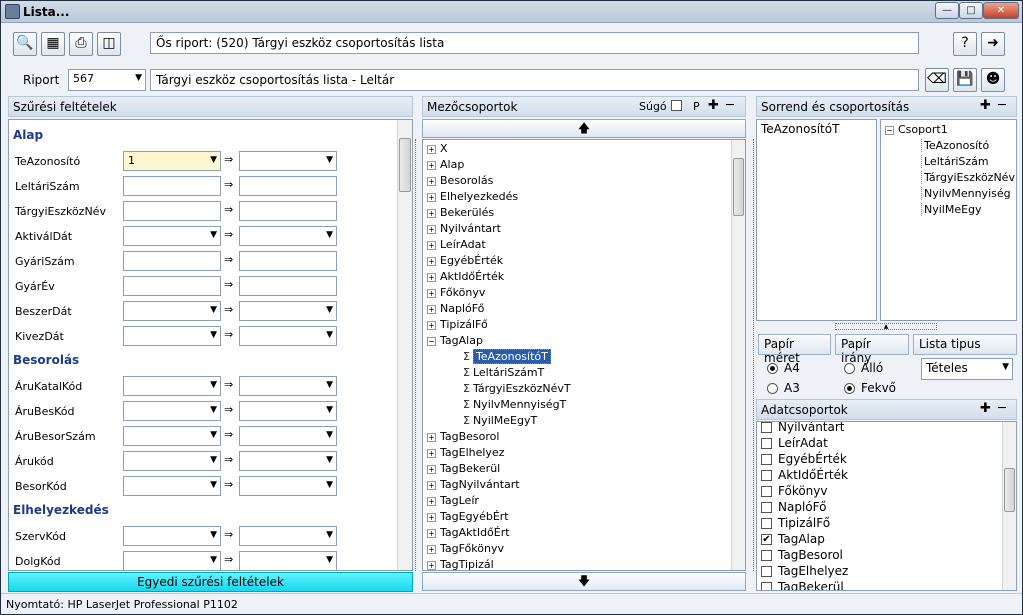  What do you see at coordinates (965, 44) in the screenshot?
I see `help-icon: ?` at bounding box center [965, 44].